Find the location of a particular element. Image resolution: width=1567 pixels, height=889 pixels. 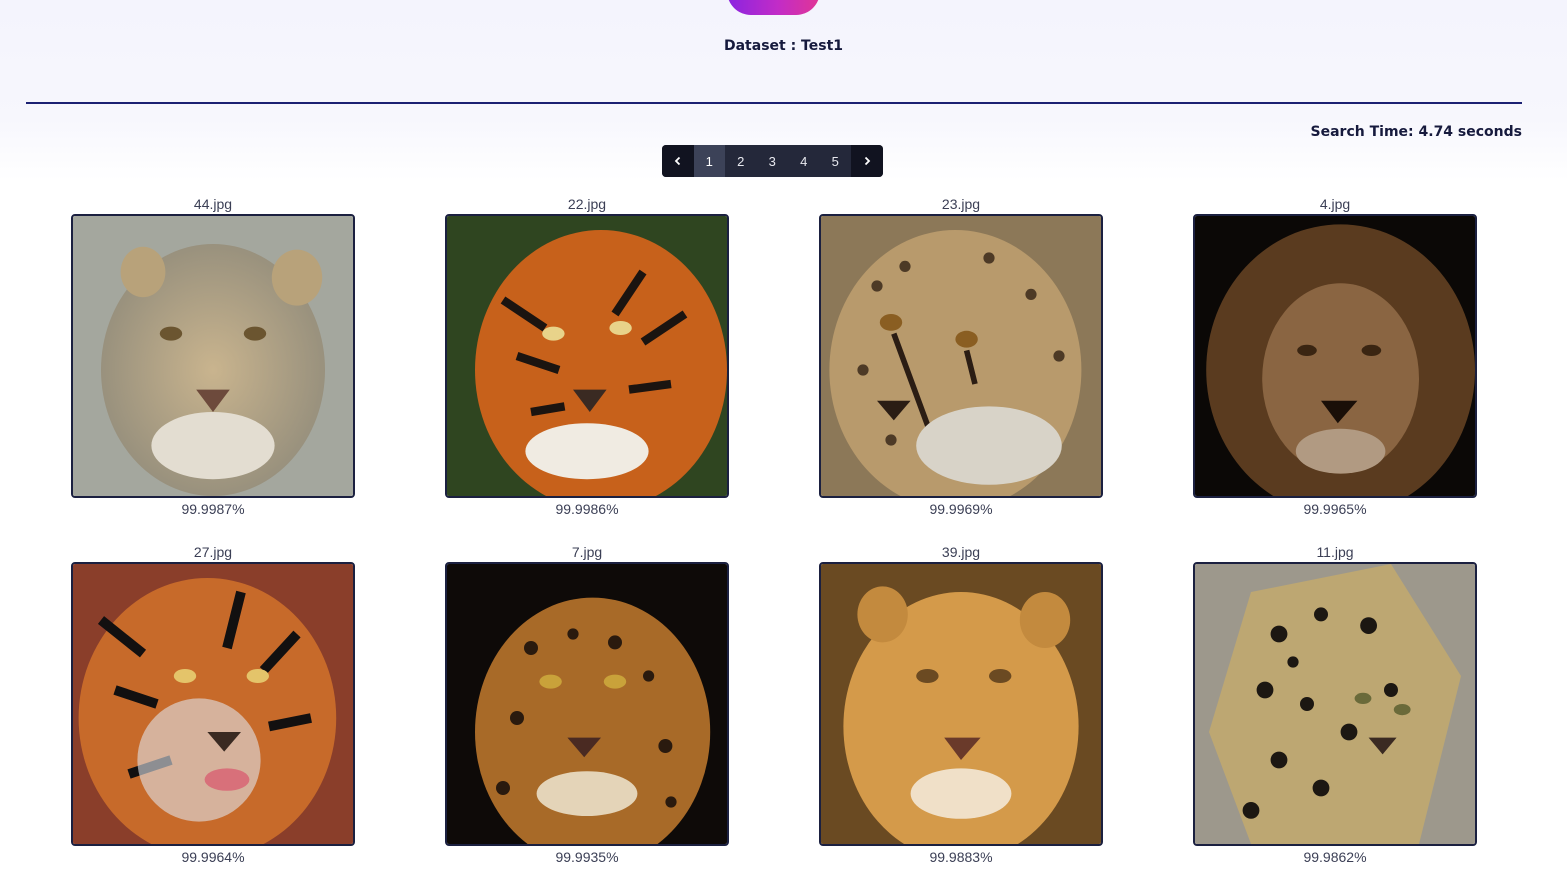

result-image-jaguar is located at coordinates (1335, 704).